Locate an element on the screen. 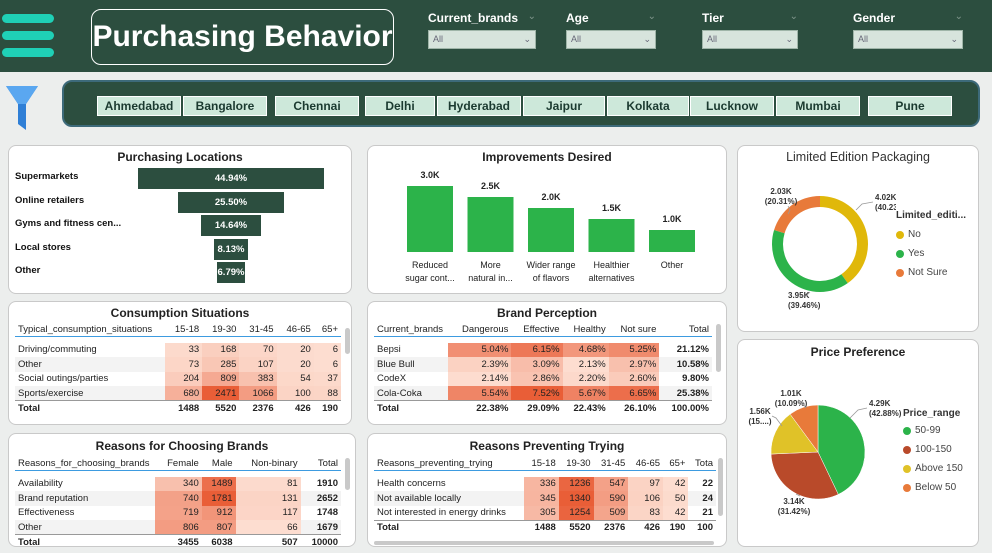 This screenshot has width=992, height=553. city-button-ahmedabad: Ahmedabad is located at coordinates (139, 106).